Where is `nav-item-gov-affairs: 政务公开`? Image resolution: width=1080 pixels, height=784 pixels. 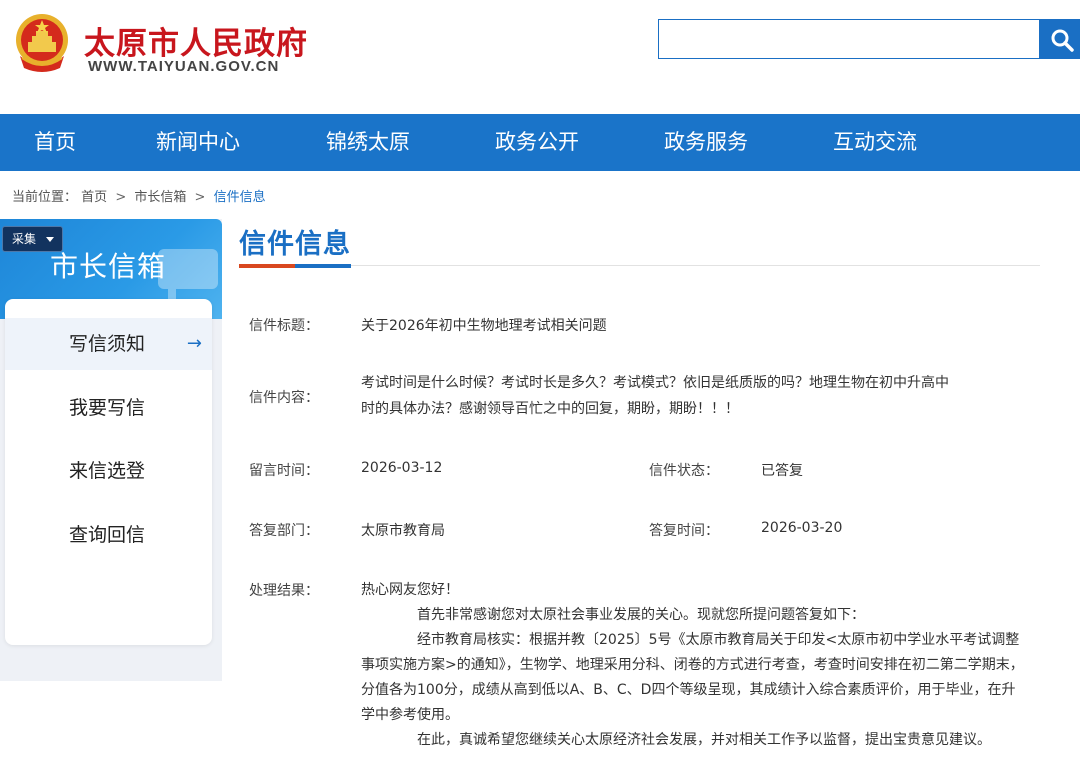 nav-item-gov-affairs: 政务公开 is located at coordinates (537, 142).